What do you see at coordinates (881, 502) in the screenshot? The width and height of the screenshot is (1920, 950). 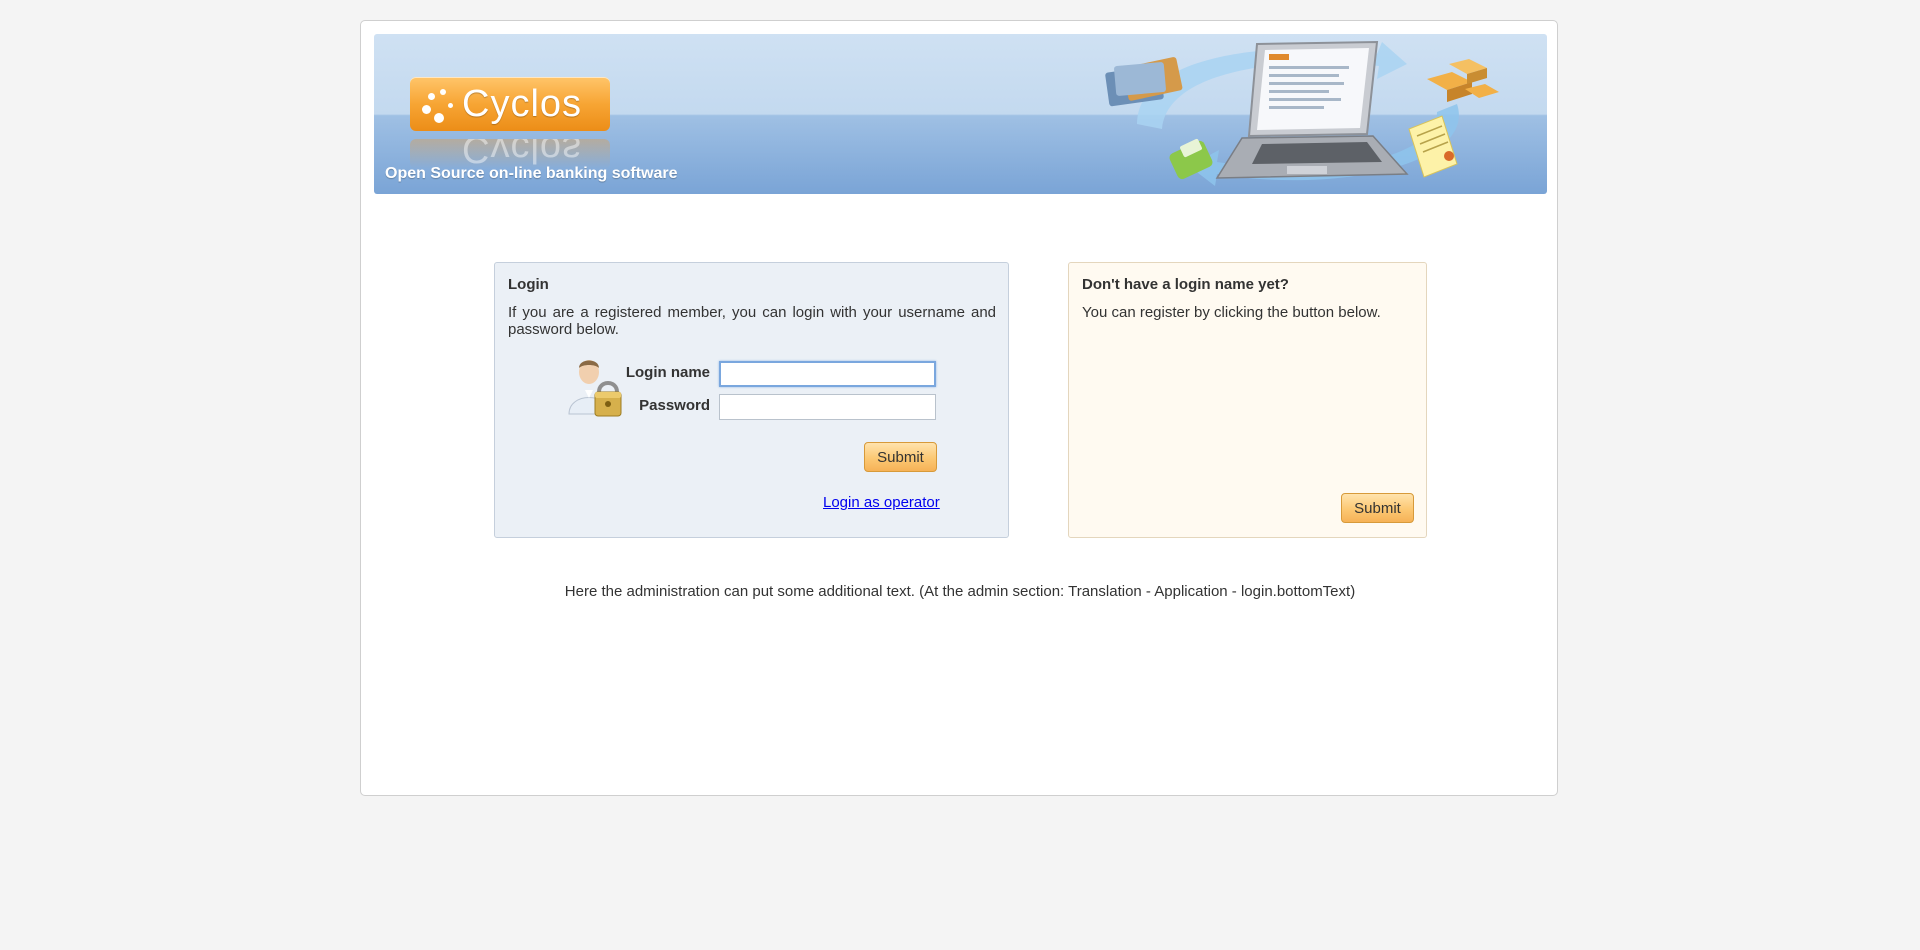 I see `login-as-operator-link: Login as operator` at bounding box center [881, 502].